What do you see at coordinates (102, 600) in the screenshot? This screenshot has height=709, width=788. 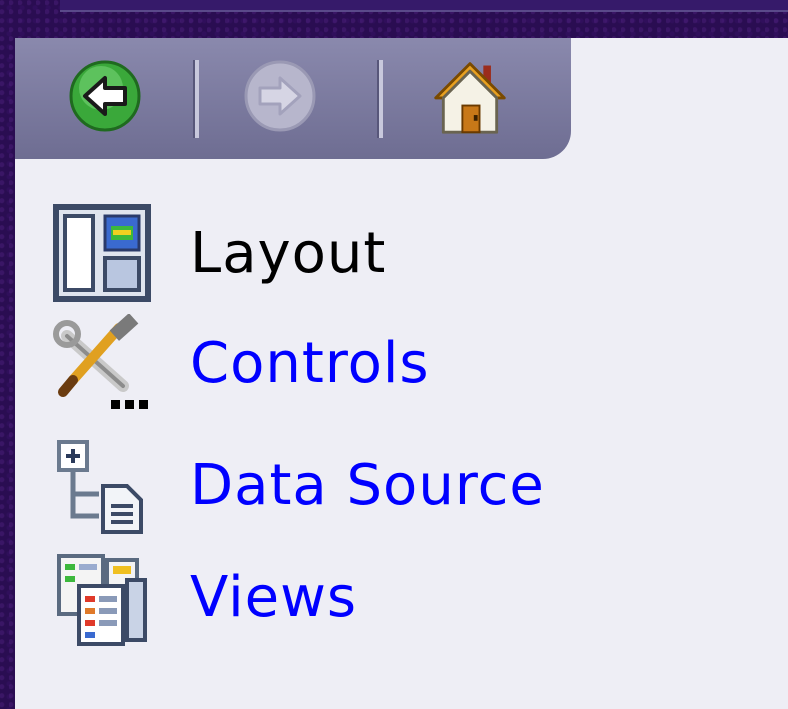 I see `views-icon` at bounding box center [102, 600].